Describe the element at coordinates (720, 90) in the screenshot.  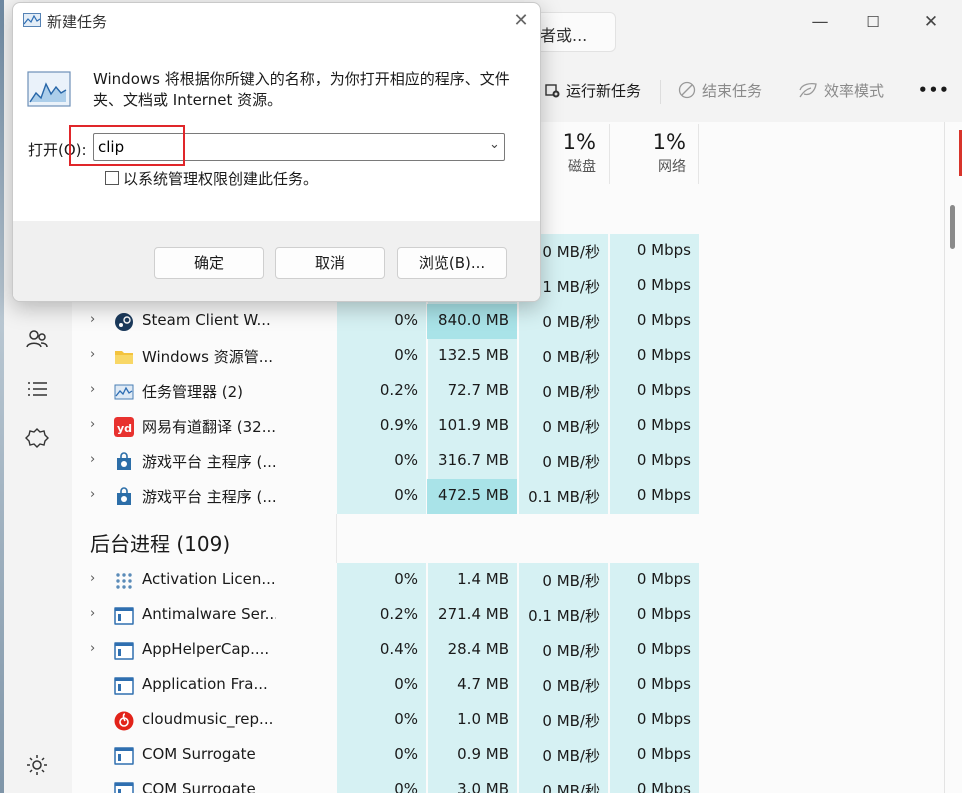
I see `end-task-button: 结束任务` at that location.